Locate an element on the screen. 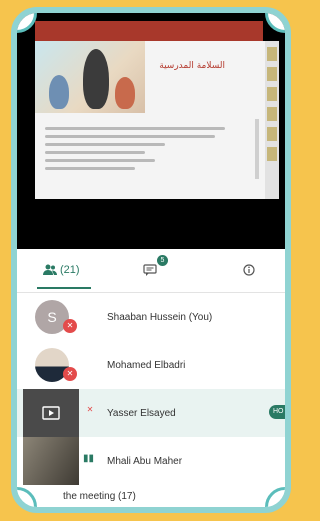 Image resolution: width=320 pixels, height=521 pixels. participant-name: Yasser Elsayed is located at coordinates (141, 413).